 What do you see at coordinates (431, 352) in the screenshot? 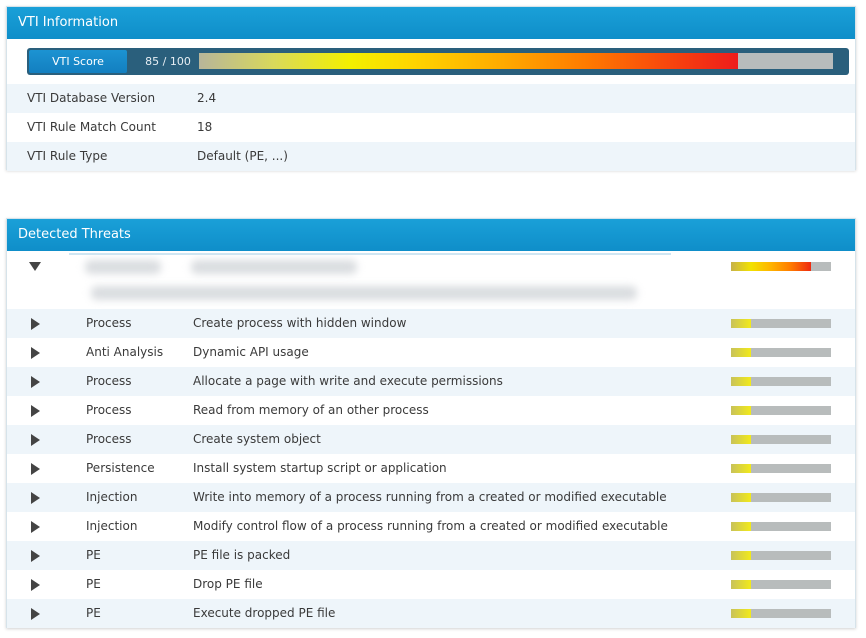
I see `threat-row: Anti Analysis Dynamic API usage` at bounding box center [431, 352].